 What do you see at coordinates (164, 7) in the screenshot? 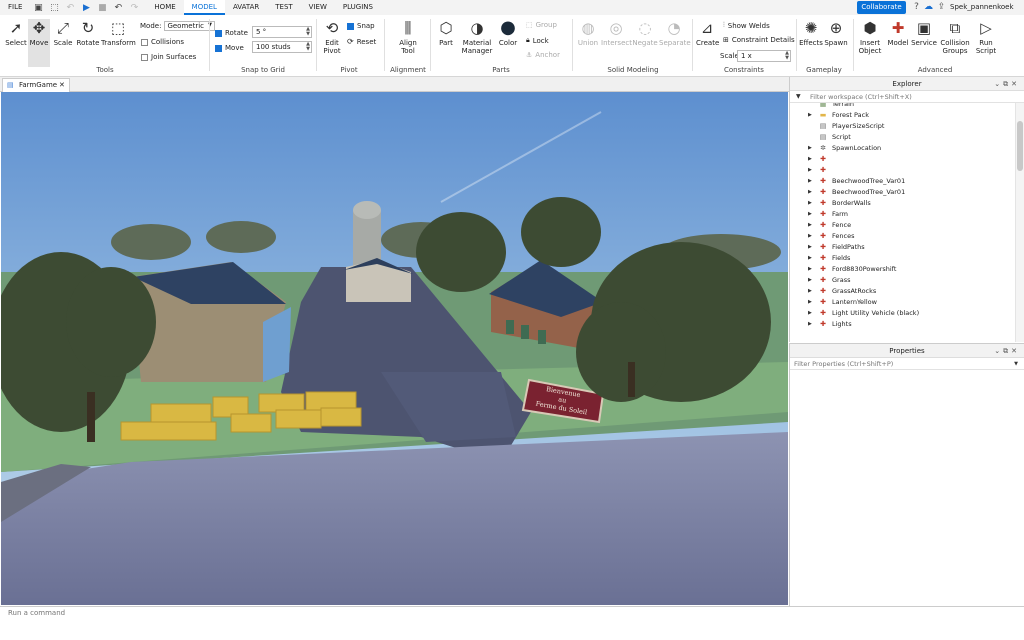
I see `tab-home: HOME` at bounding box center [164, 7].